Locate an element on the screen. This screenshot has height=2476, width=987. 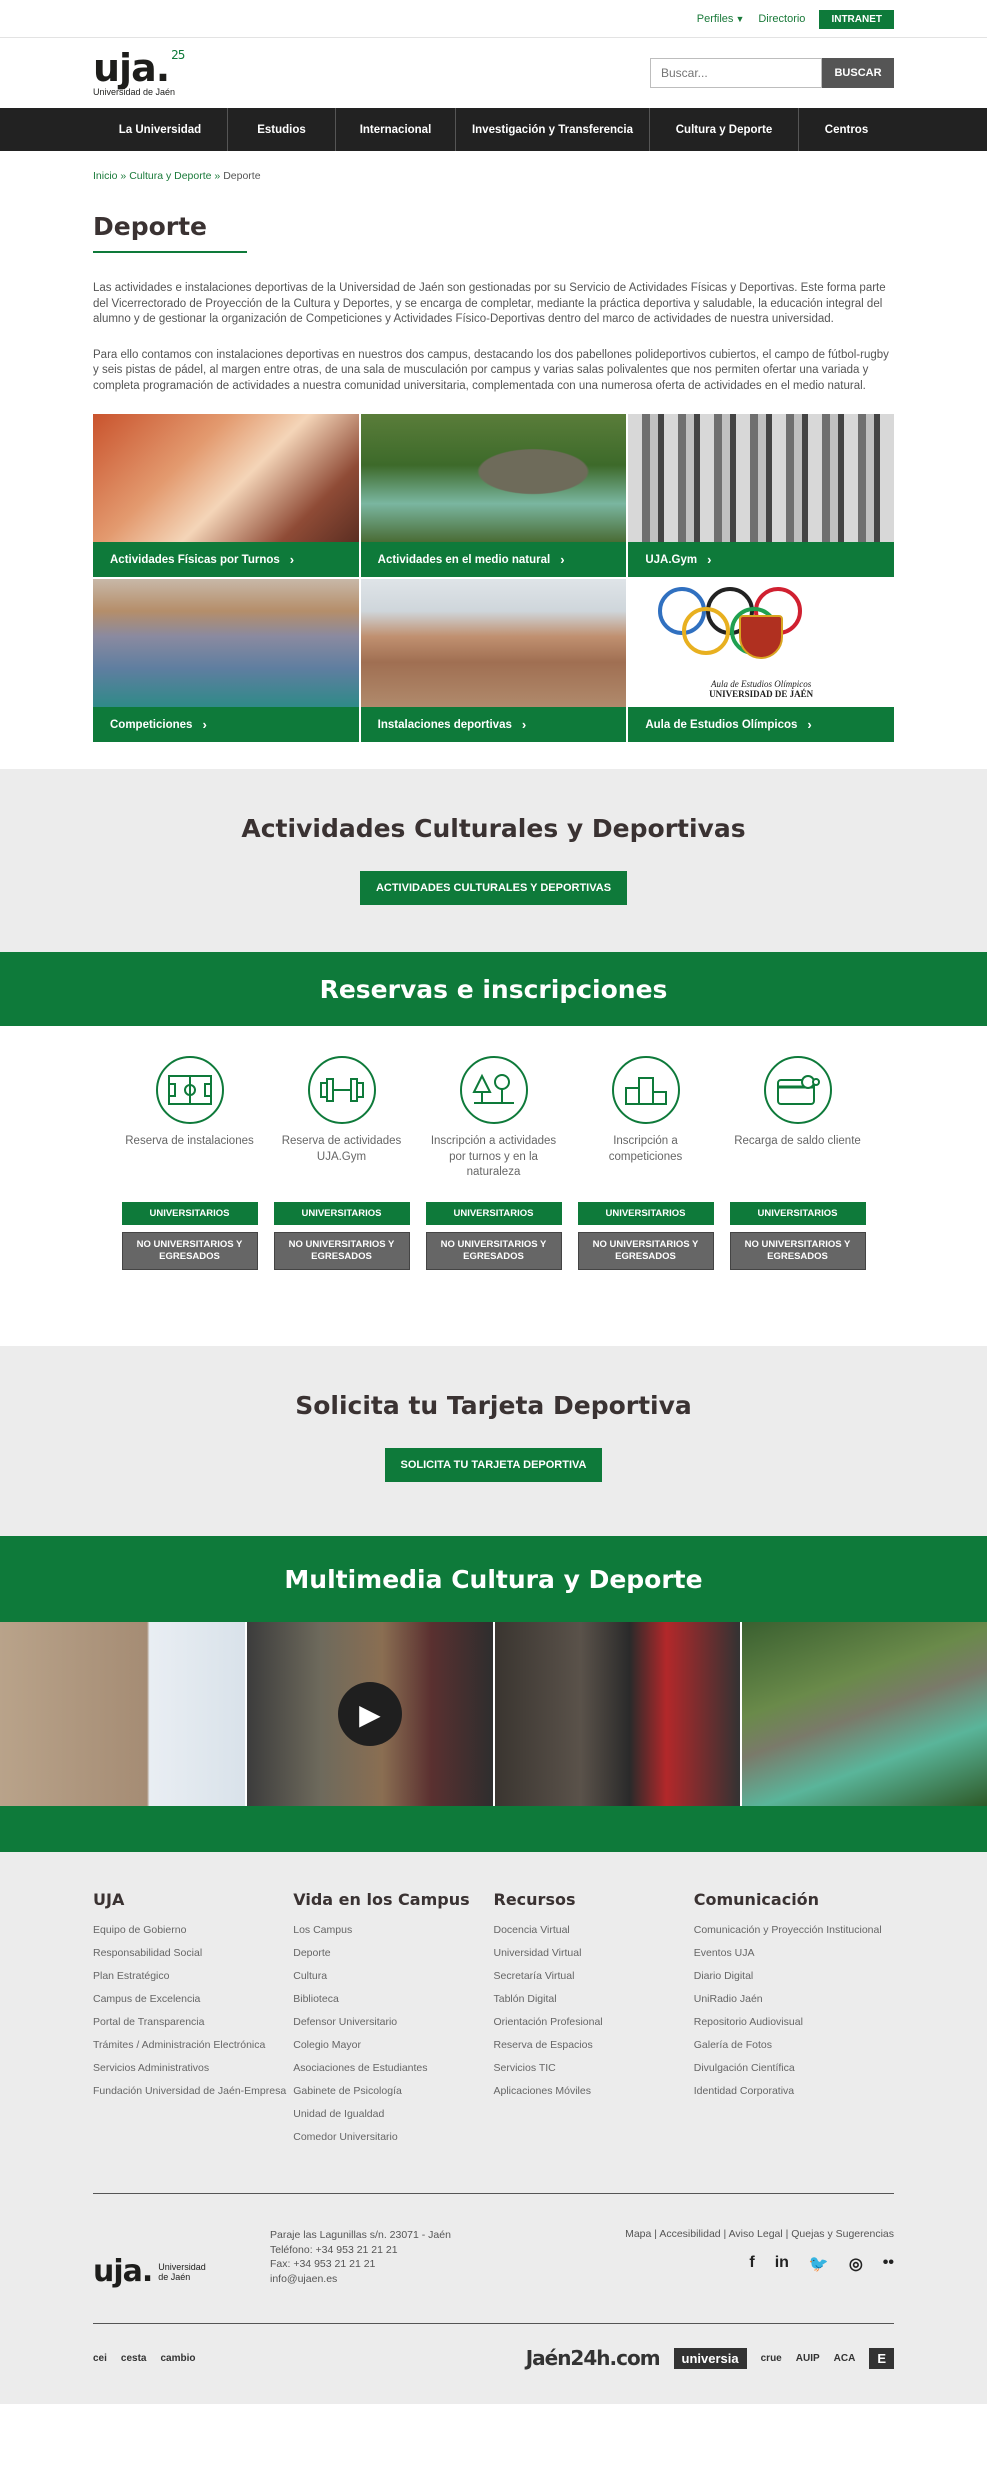
card-uja-gym: UJA.Gym › is located at coordinates (761, 495).